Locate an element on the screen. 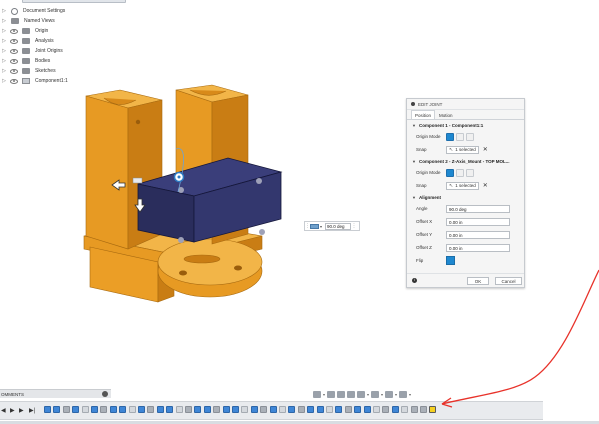 Image resolution: width=599 pixels, height=424 pixels. browser-item-bodies: ▷ Bodies is located at coordinates (60, 61).